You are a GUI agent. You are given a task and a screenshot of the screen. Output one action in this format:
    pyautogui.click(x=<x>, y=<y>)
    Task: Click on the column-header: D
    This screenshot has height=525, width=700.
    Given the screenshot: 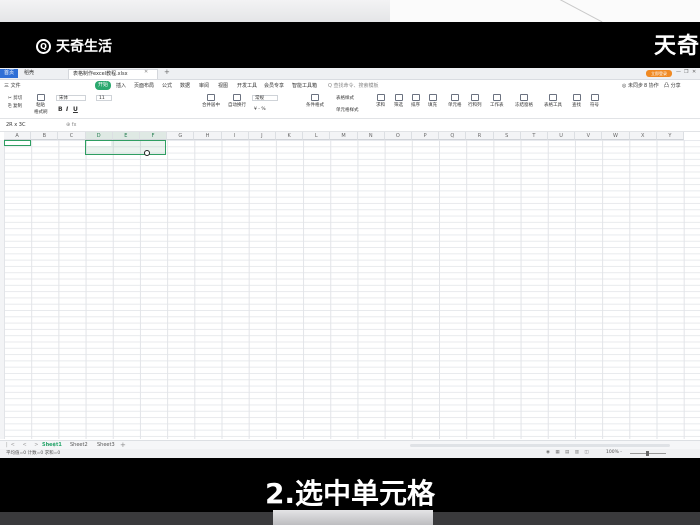 What is the action you would take?
    pyautogui.click(x=99, y=136)
    